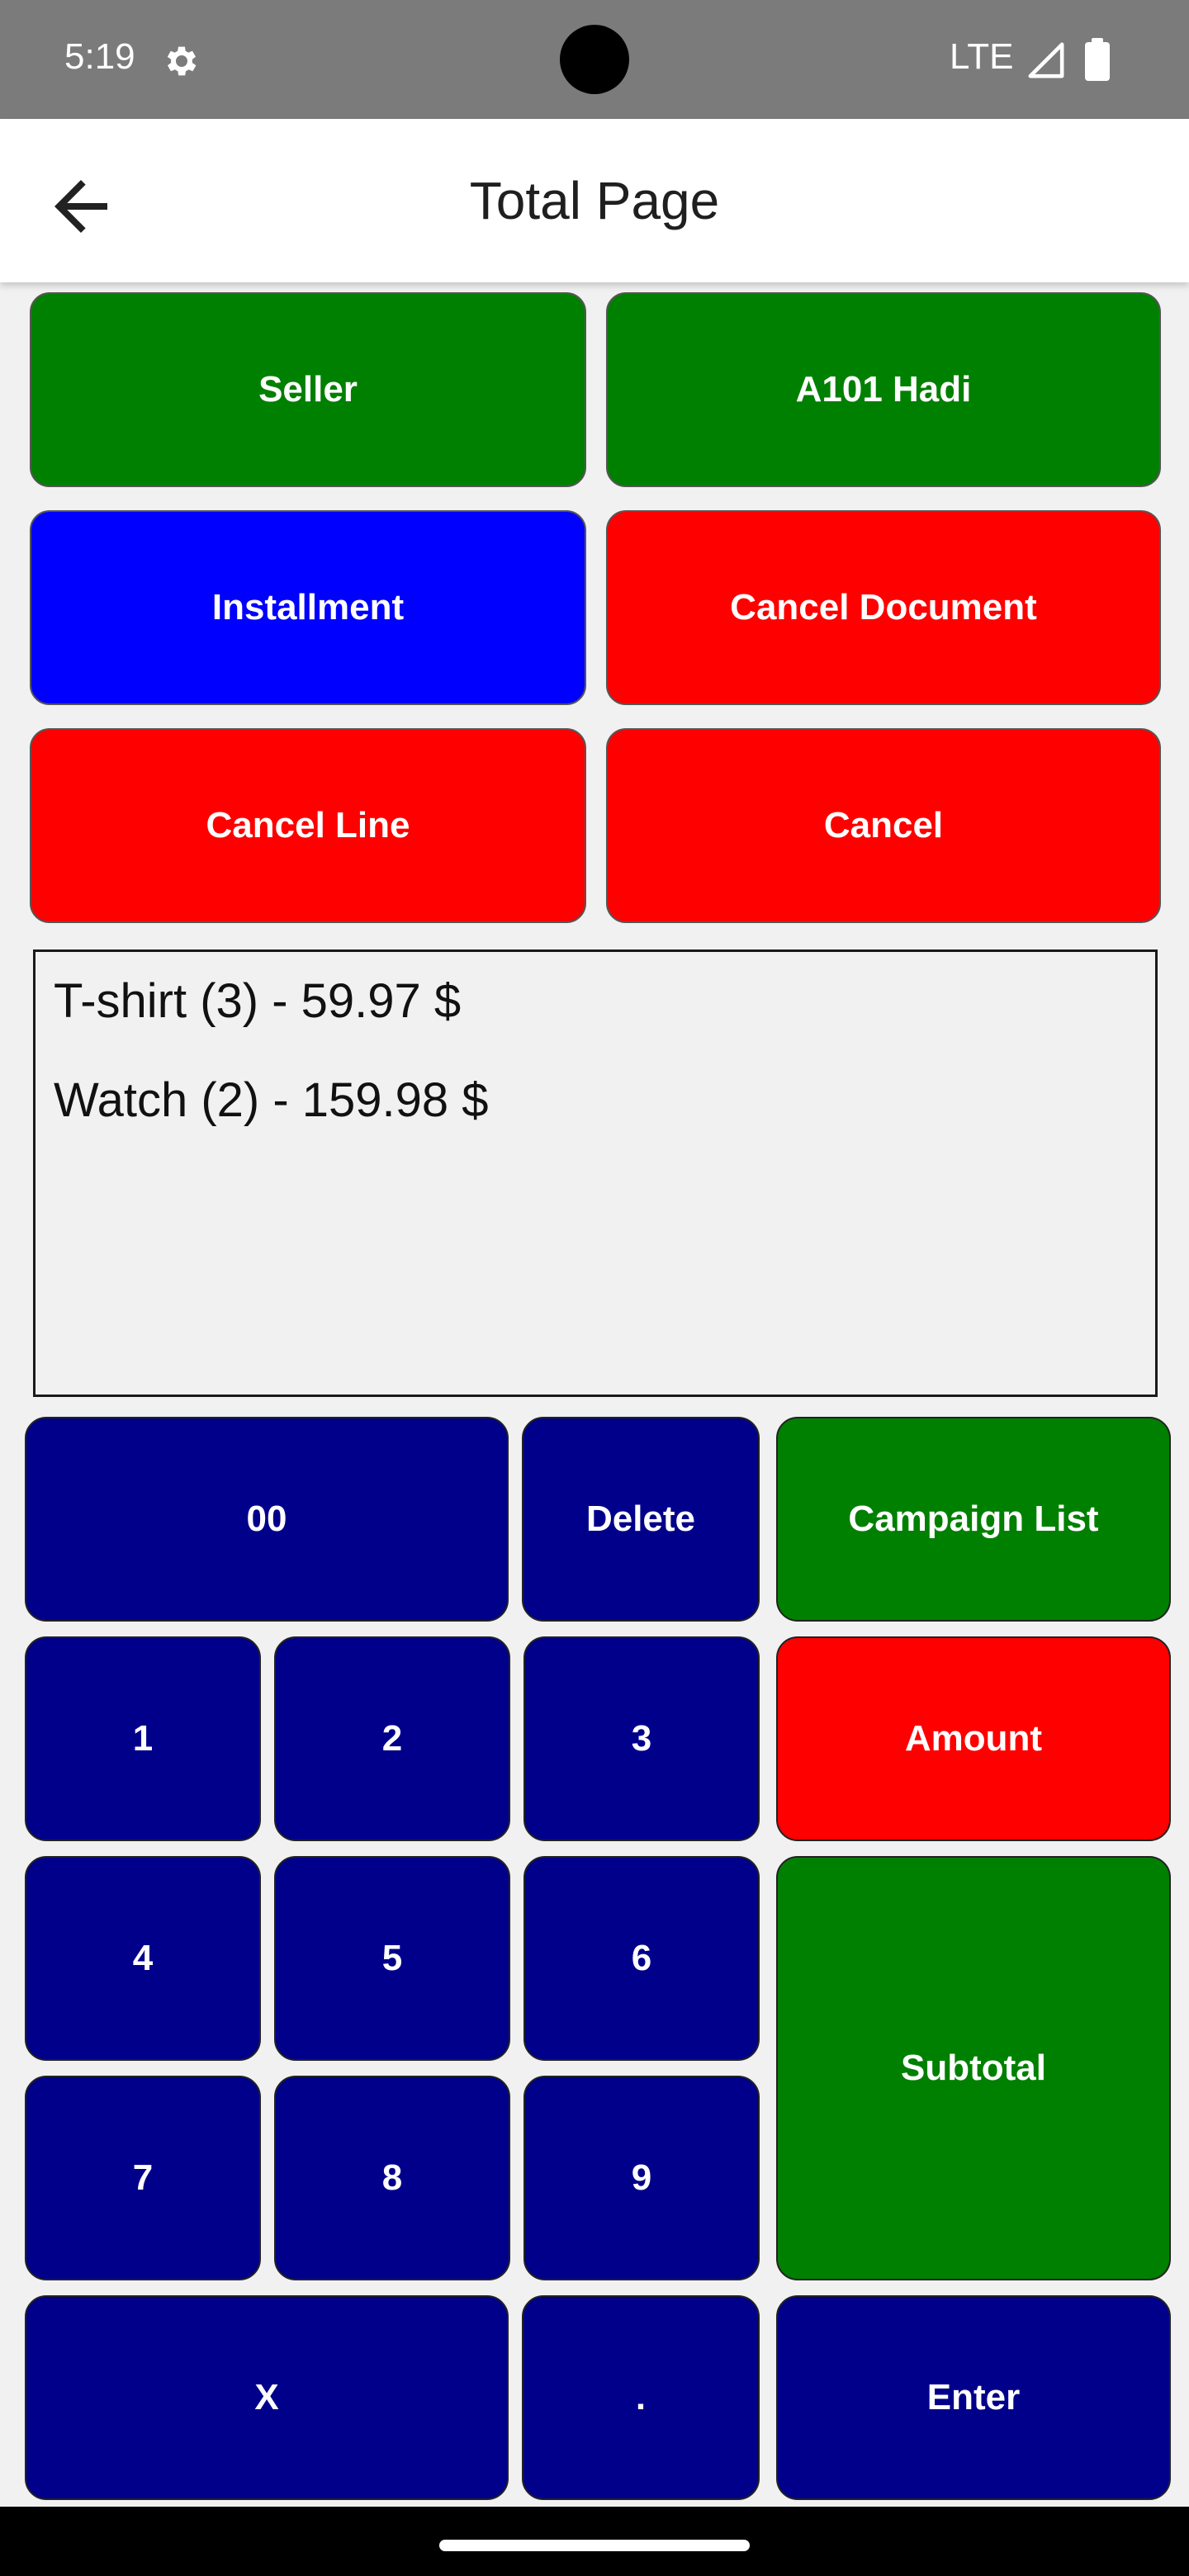  I want to click on signal-icon, so click(1046, 60).